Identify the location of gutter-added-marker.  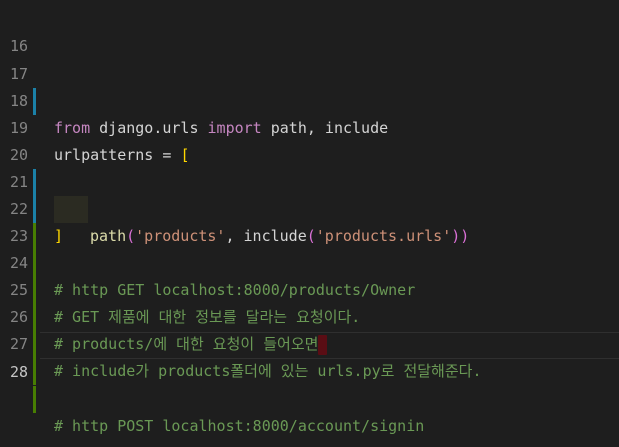
(34, 399).